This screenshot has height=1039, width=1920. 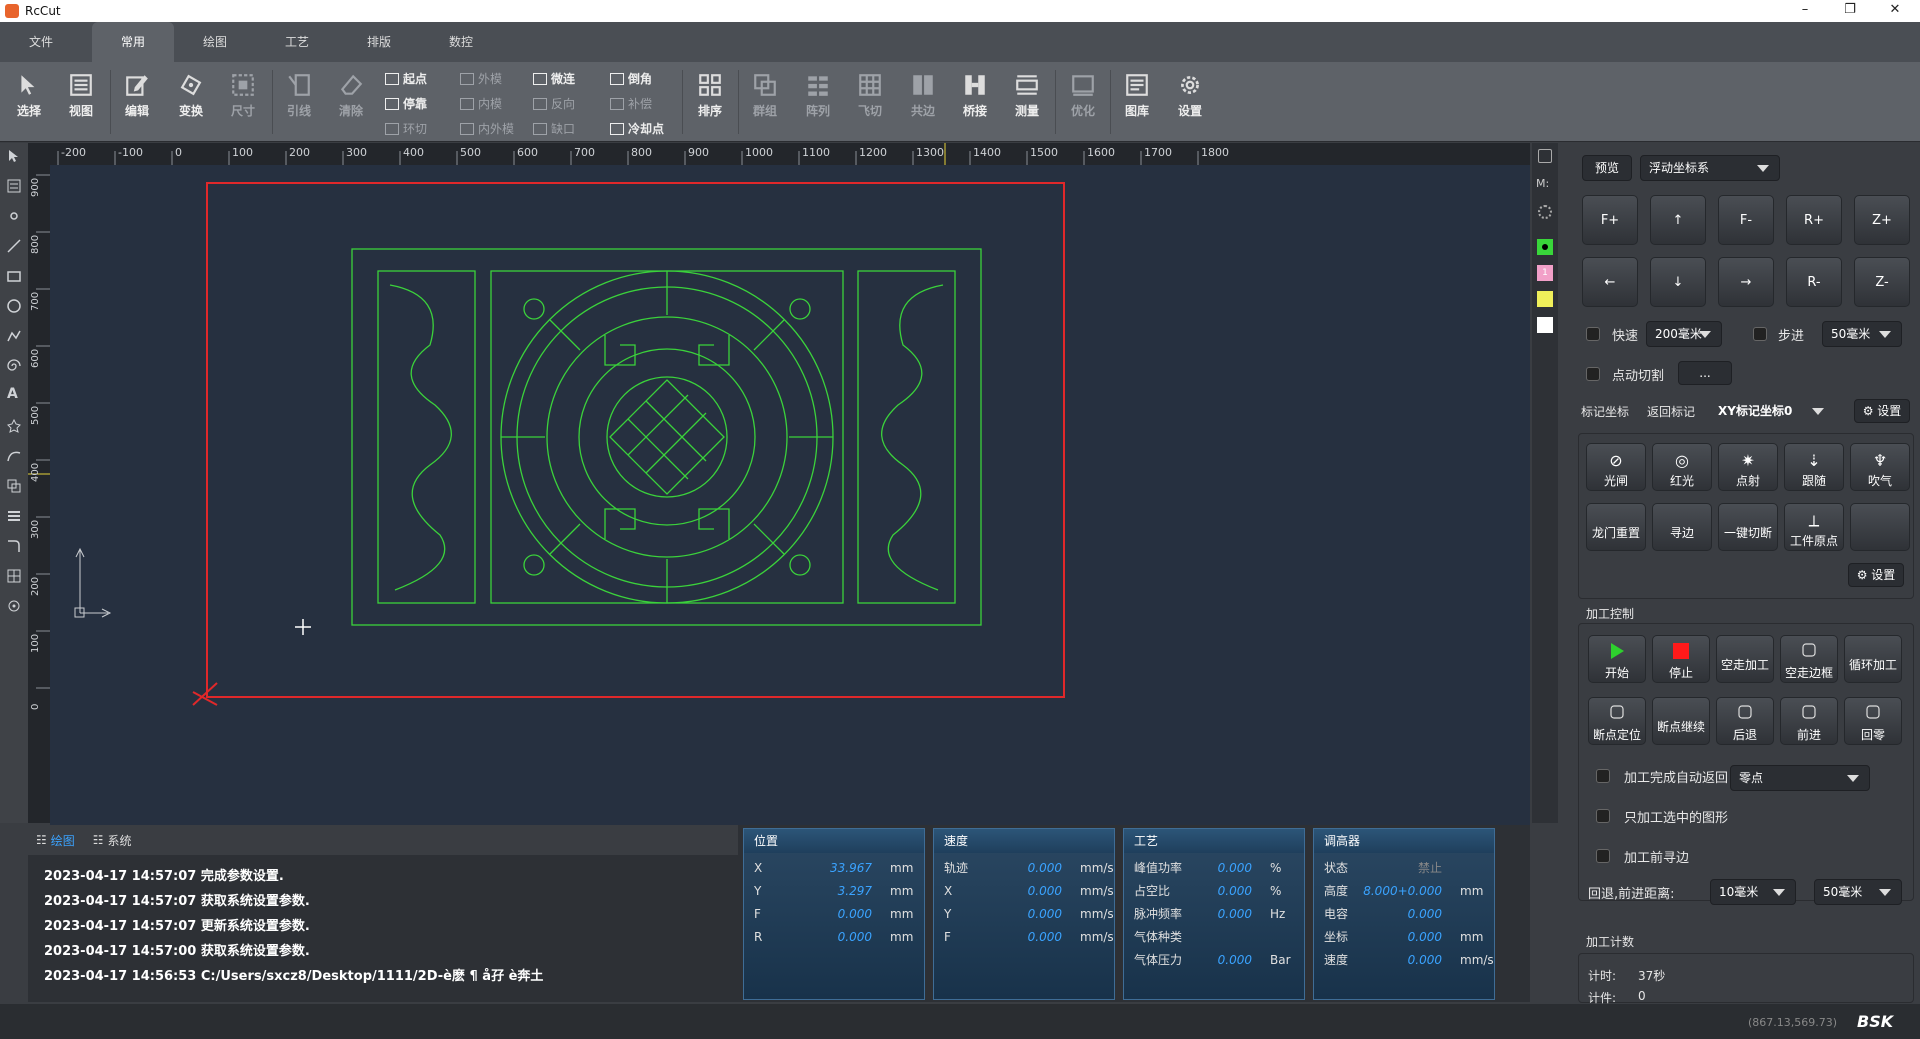 I want to click on node-edit-tool-icon, so click(x=14, y=186).